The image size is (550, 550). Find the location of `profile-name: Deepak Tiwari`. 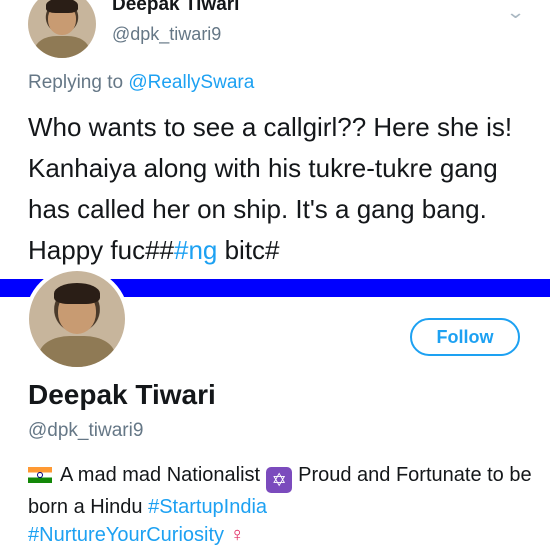

profile-name: Deepak Tiwari is located at coordinates (122, 394).